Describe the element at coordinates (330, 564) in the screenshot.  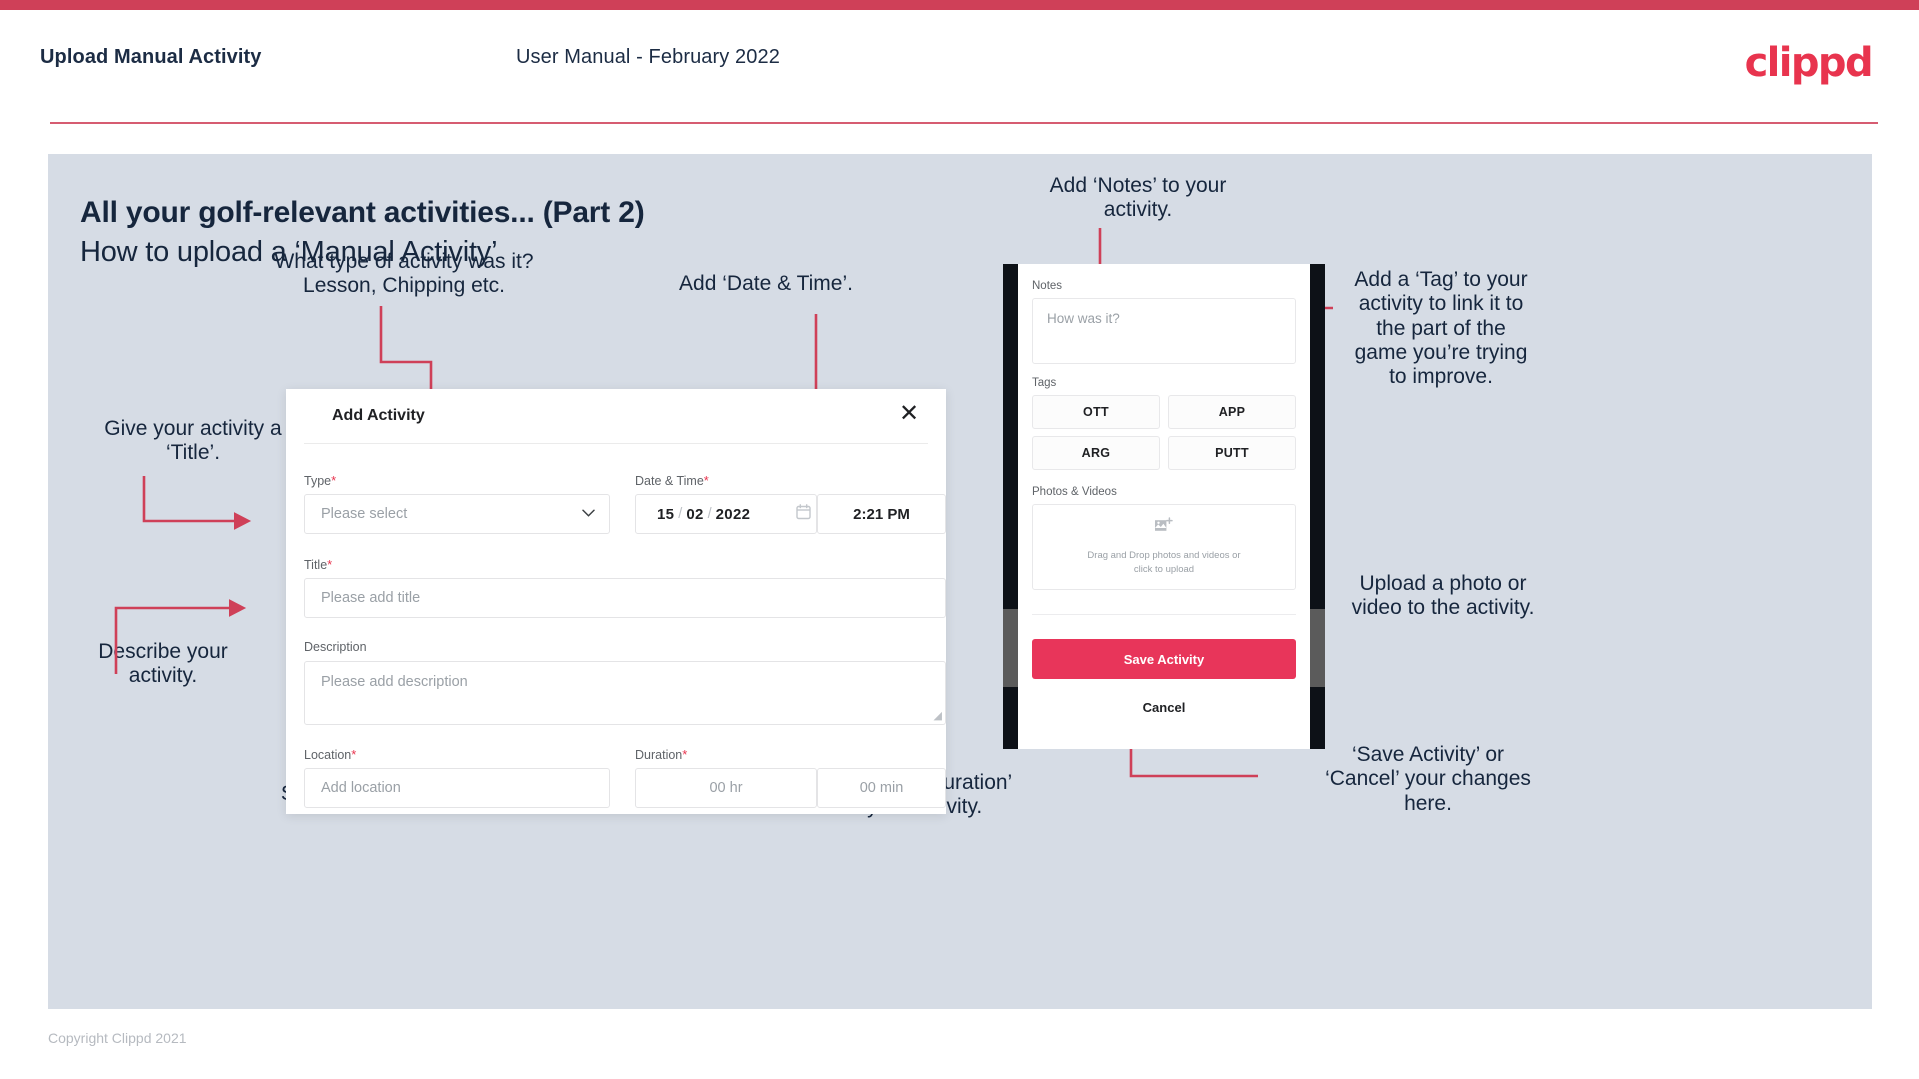
I see `title-required-marker: *` at that location.